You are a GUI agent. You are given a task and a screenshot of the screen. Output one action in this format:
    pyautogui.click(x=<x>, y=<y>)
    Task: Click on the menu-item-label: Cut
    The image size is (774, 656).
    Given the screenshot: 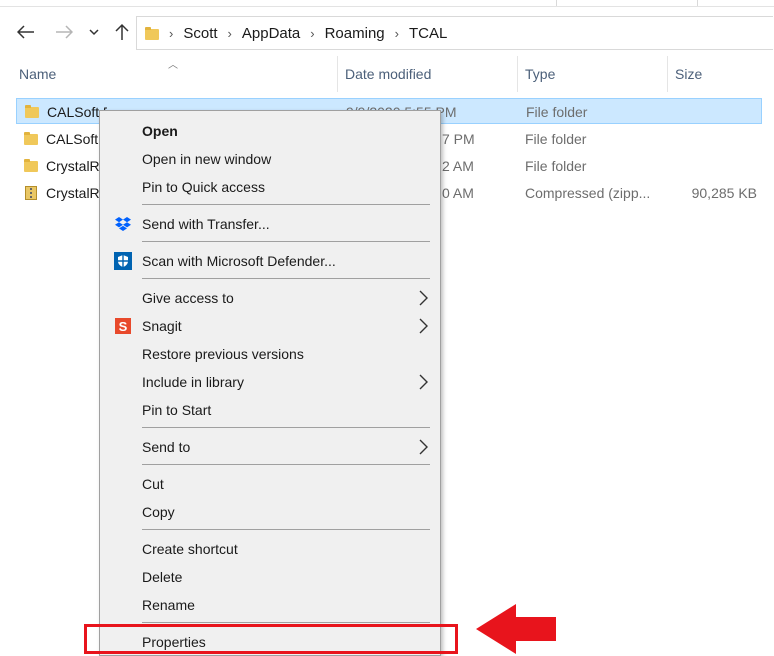 What is the action you would take?
    pyautogui.click(x=153, y=484)
    